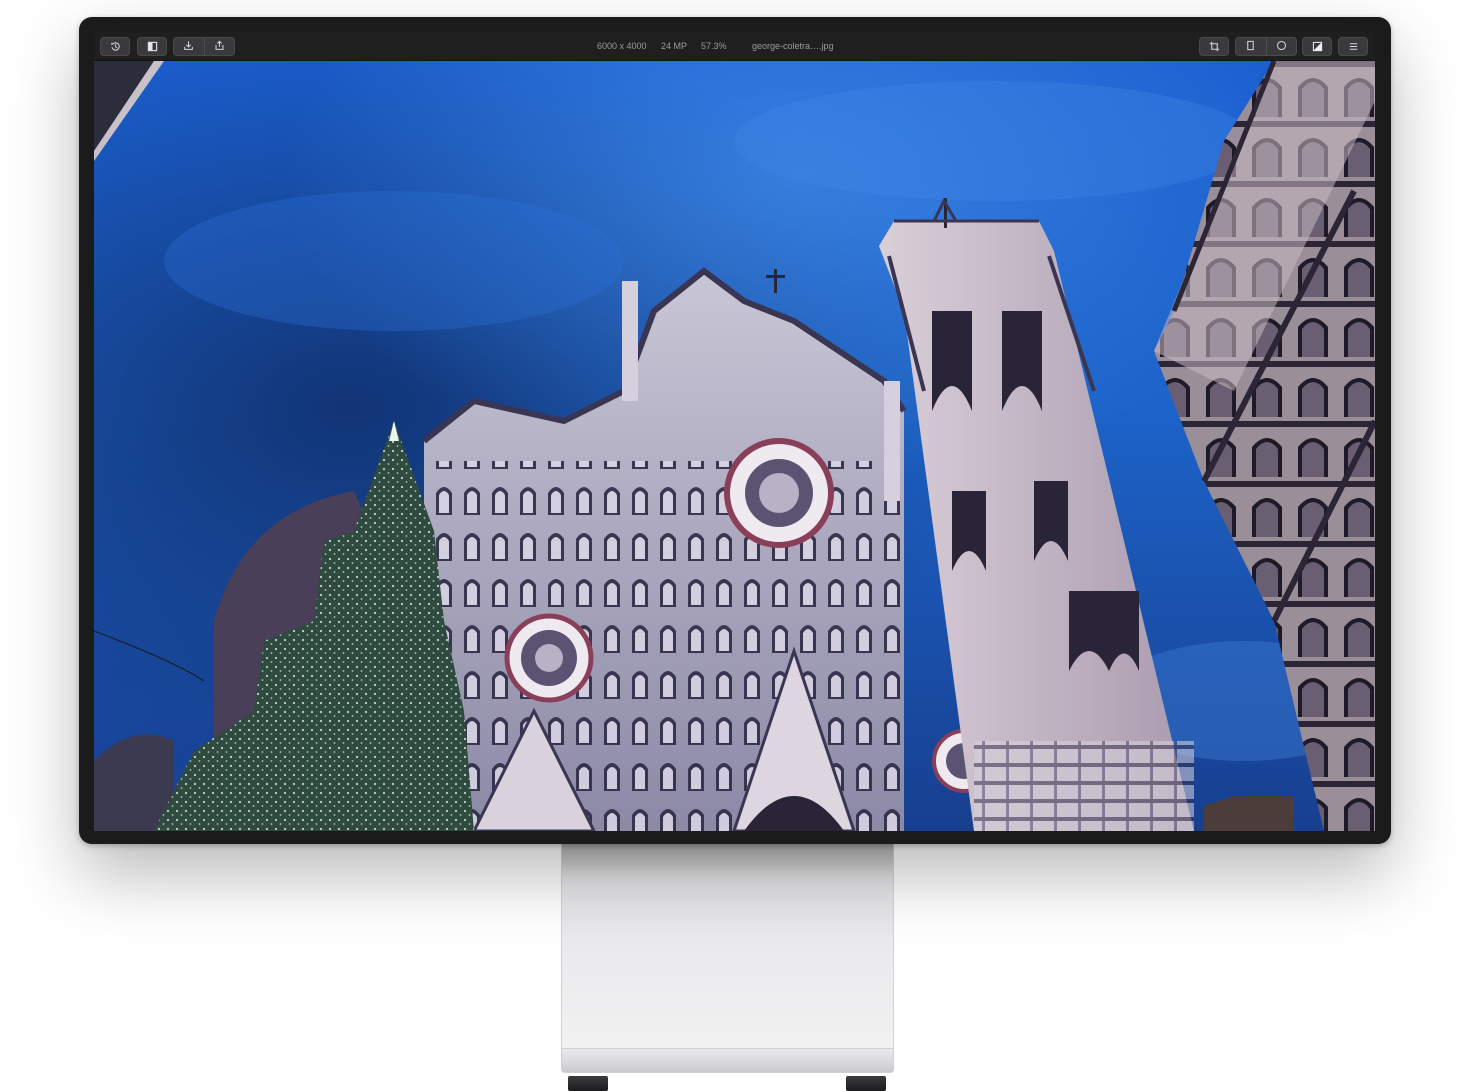  I want to click on image-dimensions: 6000 x 4000, so click(622, 46).